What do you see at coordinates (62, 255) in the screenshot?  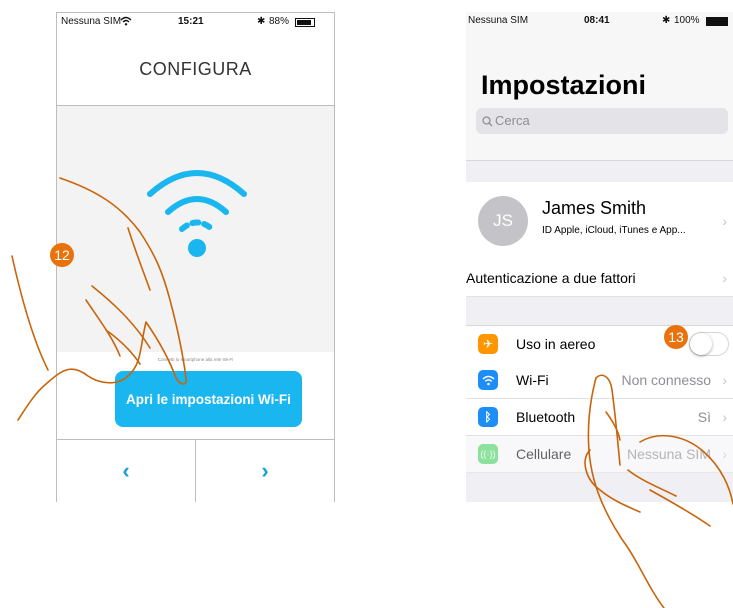 I see `step-badge: 12` at bounding box center [62, 255].